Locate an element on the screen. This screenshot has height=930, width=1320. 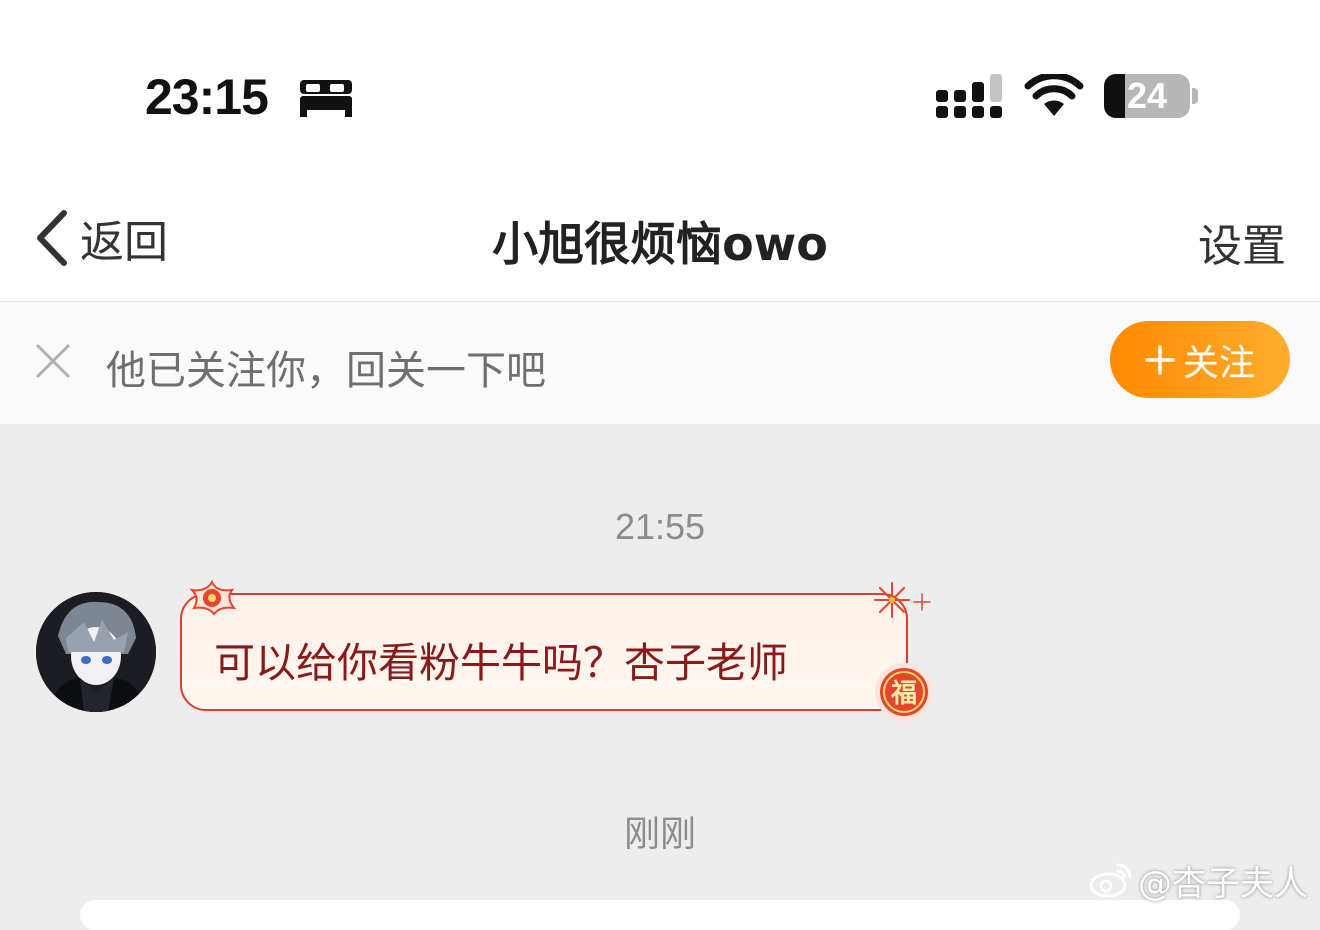
message-bubble: 可以给你看粉牛牛吗？杏子老师 is located at coordinates (544, 652).